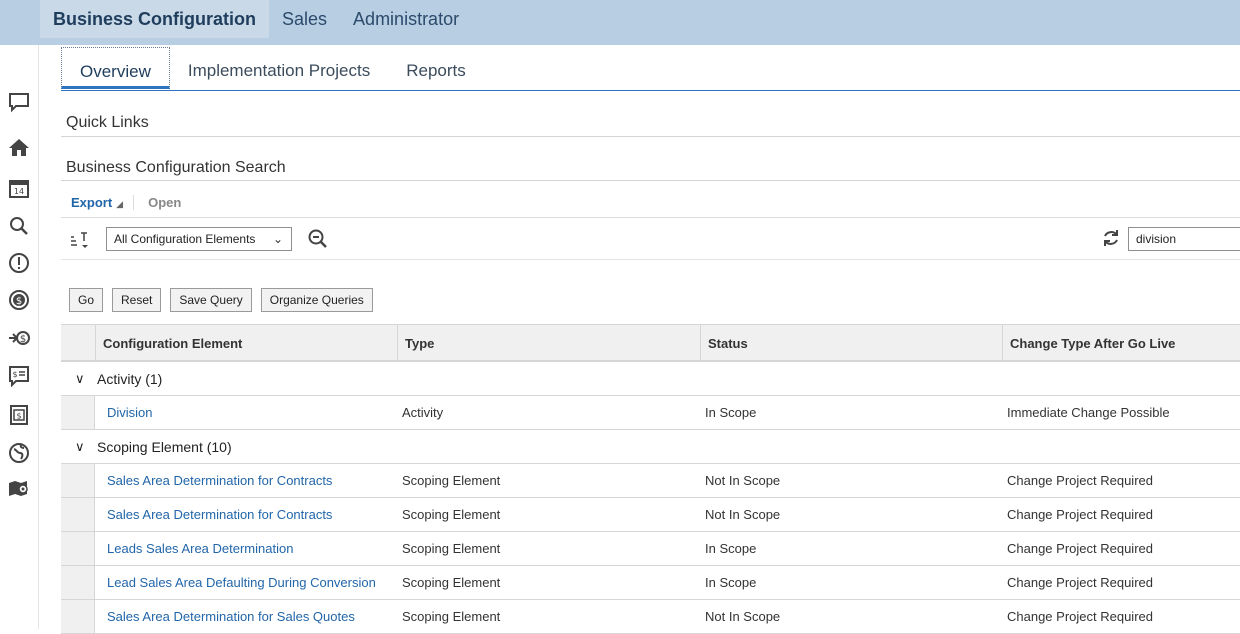  What do you see at coordinates (92, 202) in the screenshot?
I see `export-label: Export` at bounding box center [92, 202].